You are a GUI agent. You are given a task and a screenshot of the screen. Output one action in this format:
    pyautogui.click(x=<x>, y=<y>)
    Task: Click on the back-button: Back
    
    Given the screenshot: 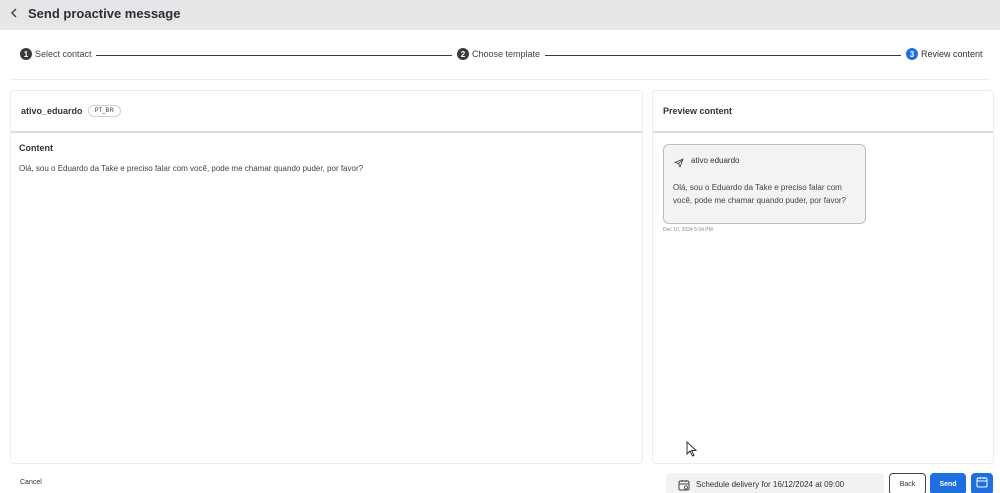 What is the action you would take?
    pyautogui.click(x=907, y=483)
    